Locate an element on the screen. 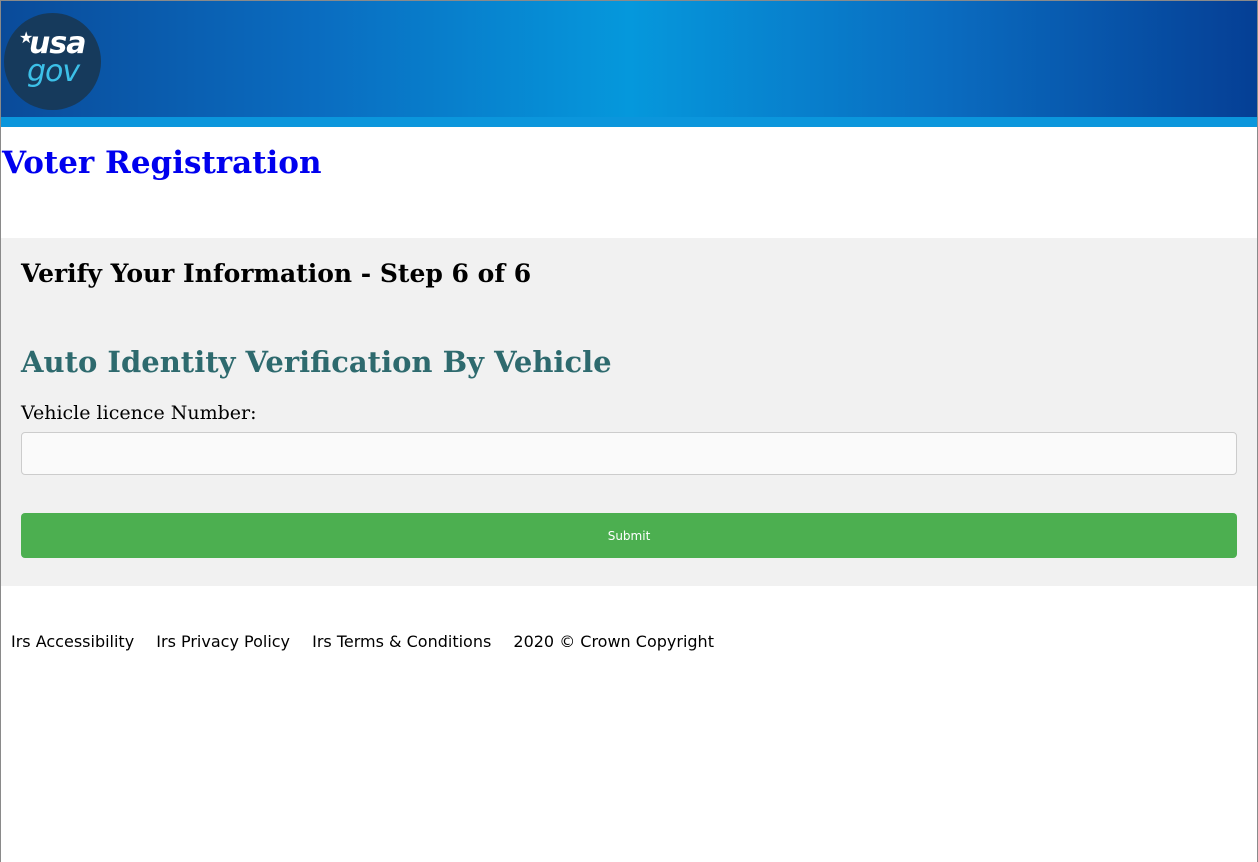 The width and height of the screenshot is (1258, 862). footer-link-accessibility: Irs Accessibility is located at coordinates (72, 641).